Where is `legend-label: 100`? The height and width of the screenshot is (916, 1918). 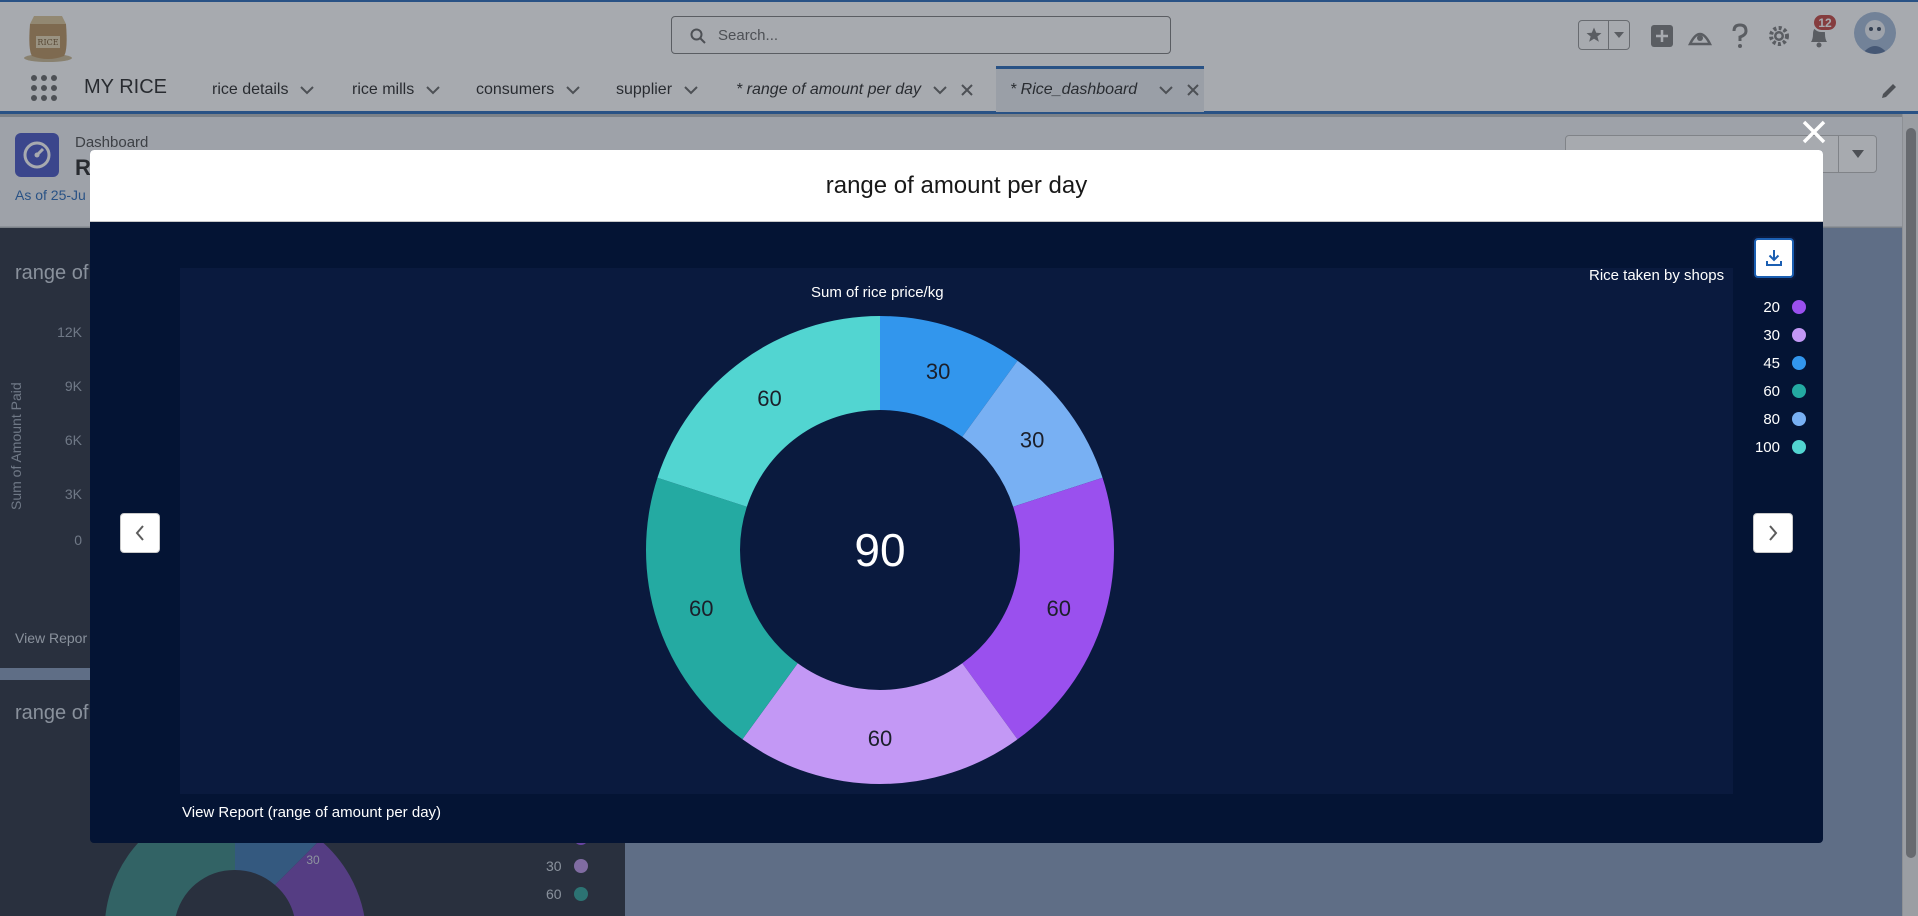 legend-label: 100 is located at coordinates (1767, 447).